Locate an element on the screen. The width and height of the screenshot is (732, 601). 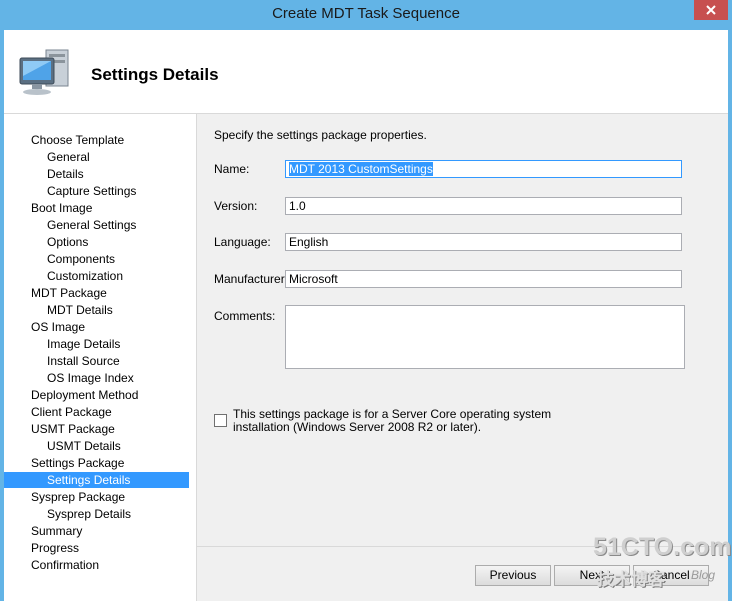
name-label: Name: is located at coordinates (232, 169).